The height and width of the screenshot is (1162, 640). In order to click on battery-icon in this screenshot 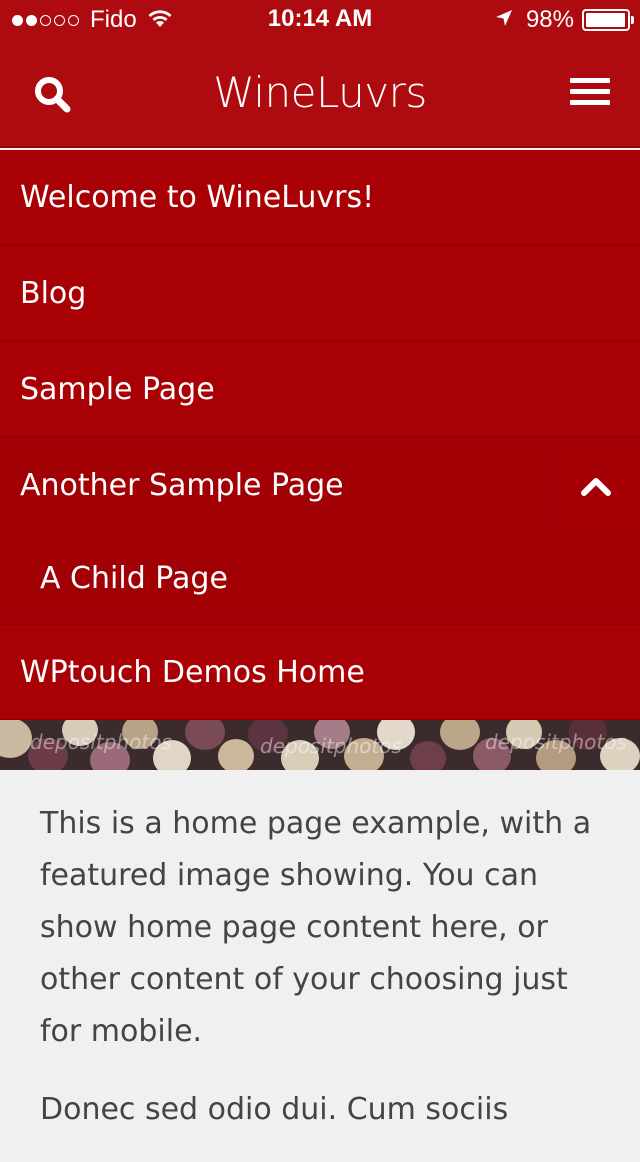, I will do `click(608, 20)`.